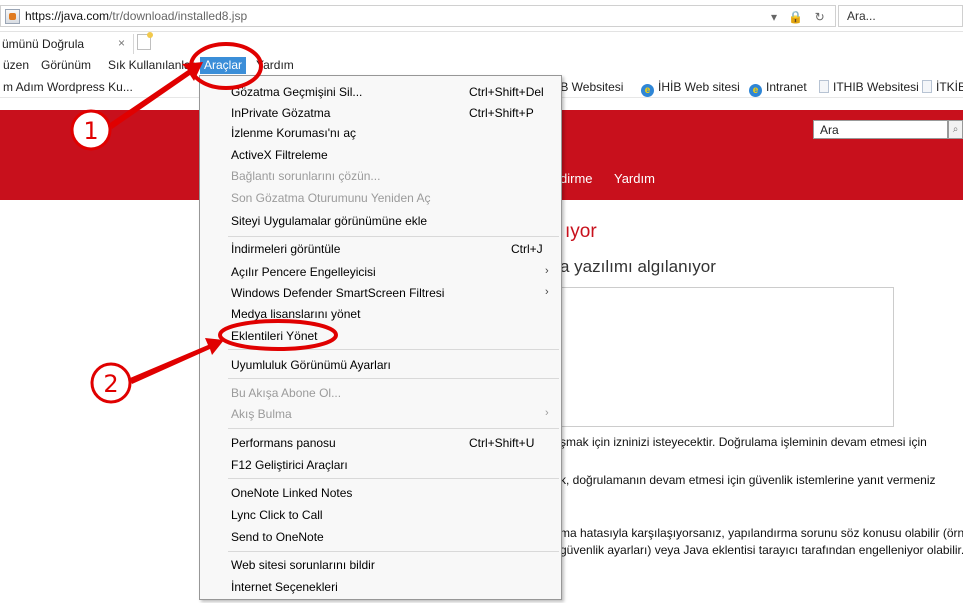  What do you see at coordinates (380, 133) in the screenshot?
I see `menu-item-tracking-protection: İzlenme Koruması'nı aç` at bounding box center [380, 133].